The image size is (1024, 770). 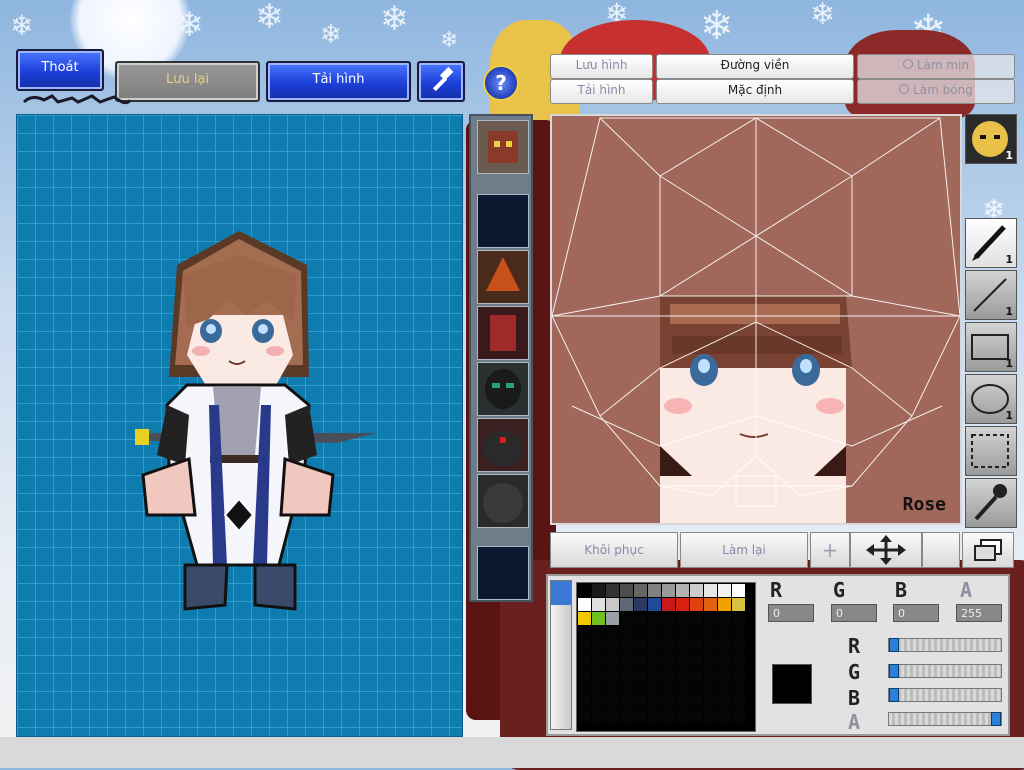 What do you see at coordinates (996, 719) in the screenshot?
I see `a-slider-knob` at bounding box center [996, 719].